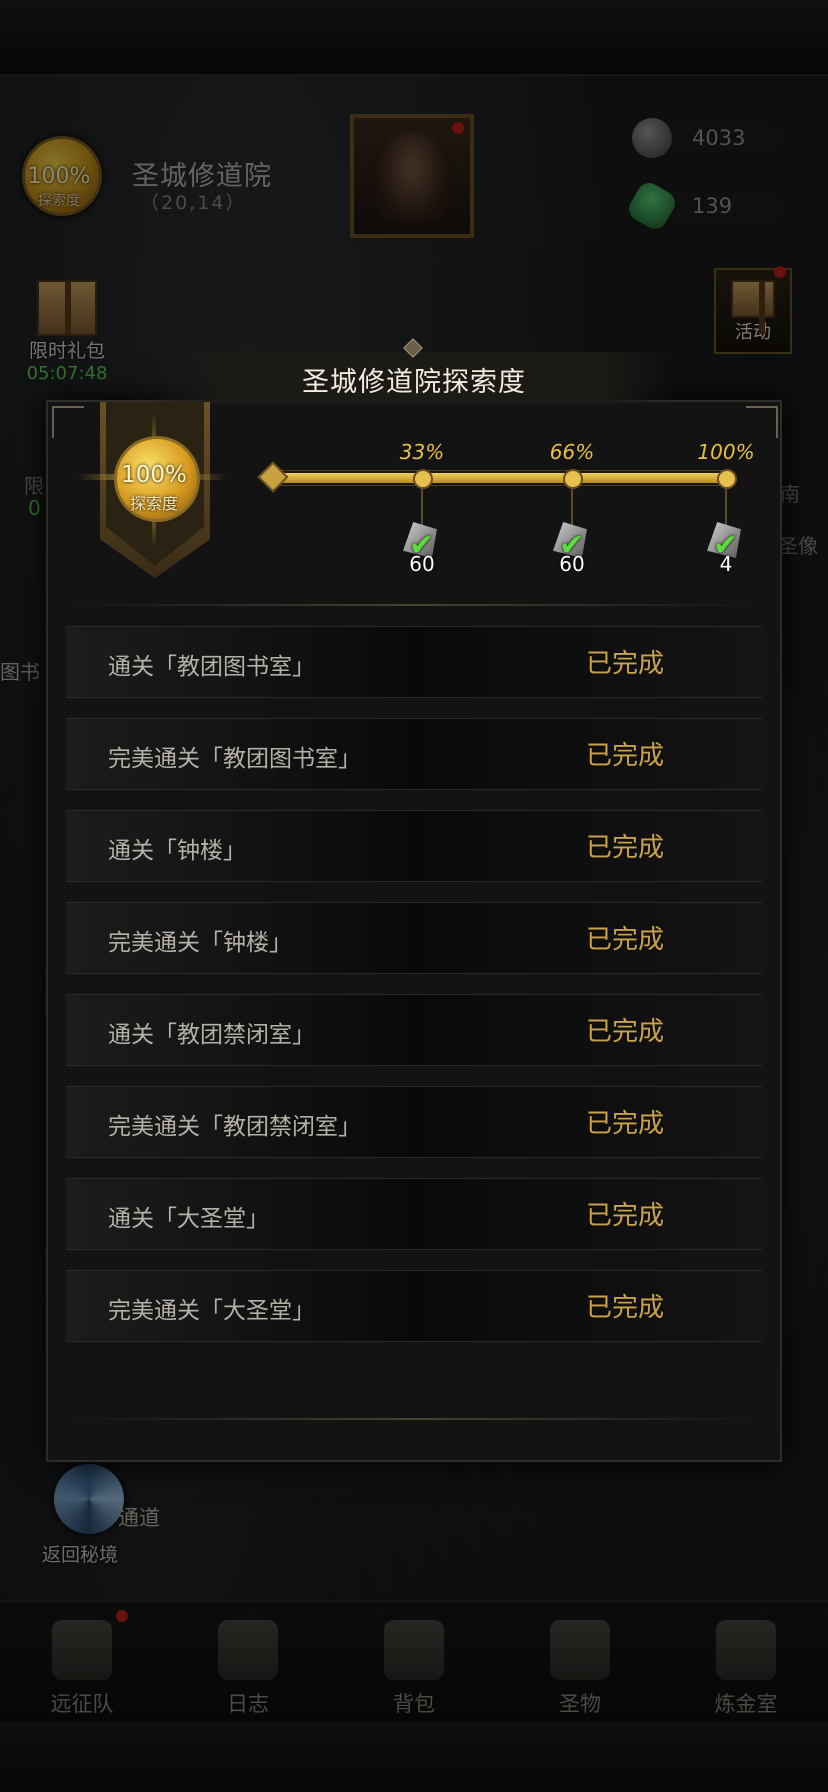 Image resolution: width=828 pixels, height=1792 pixels. What do you see at coordinates (188, 1219) in the screenshot?
I see `task-name: 通关「大圣堂」` at bounding box center [188, 1219].